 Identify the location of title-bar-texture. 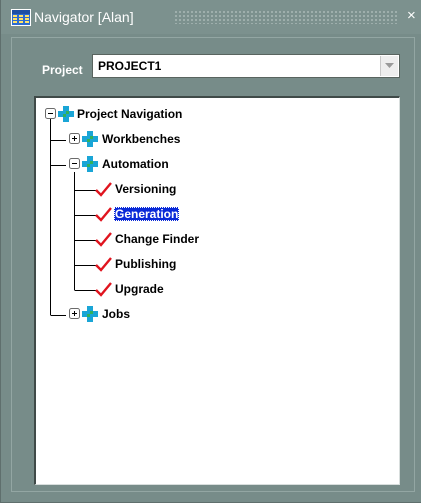
(286, 17).